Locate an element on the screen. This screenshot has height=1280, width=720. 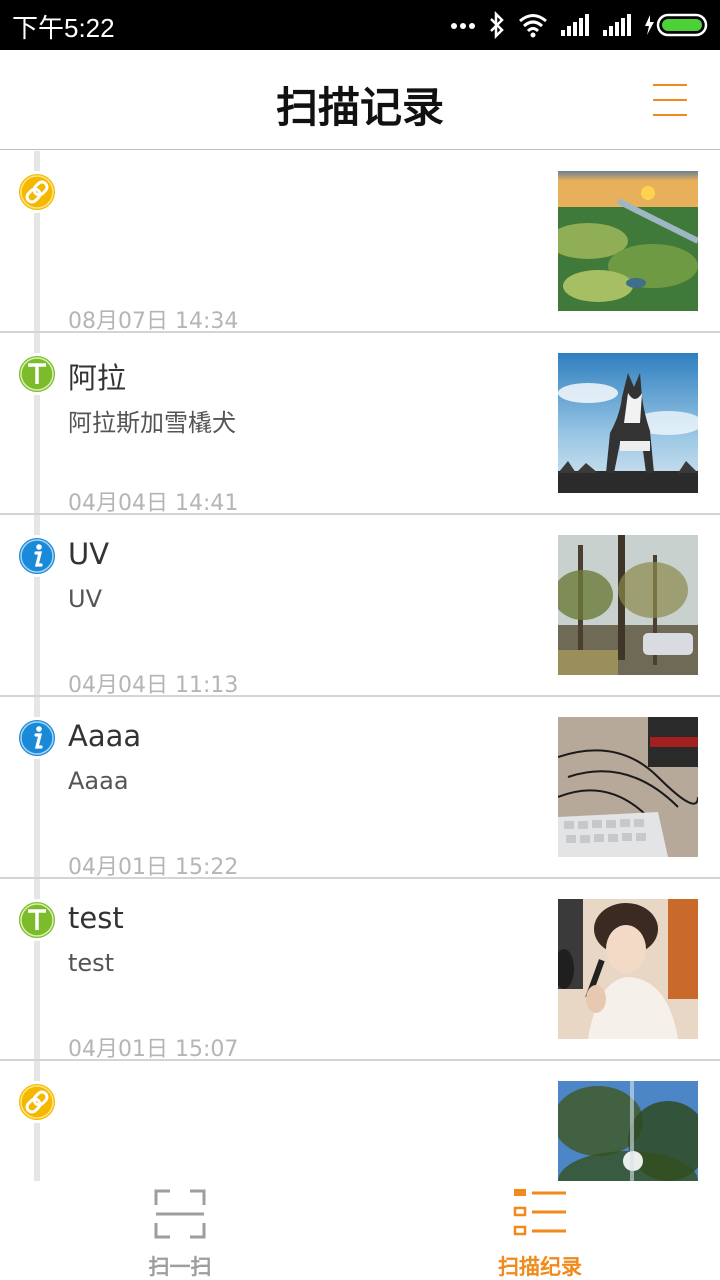
item-date: 08月07日 14:34 is located at coordinates (153, 321).